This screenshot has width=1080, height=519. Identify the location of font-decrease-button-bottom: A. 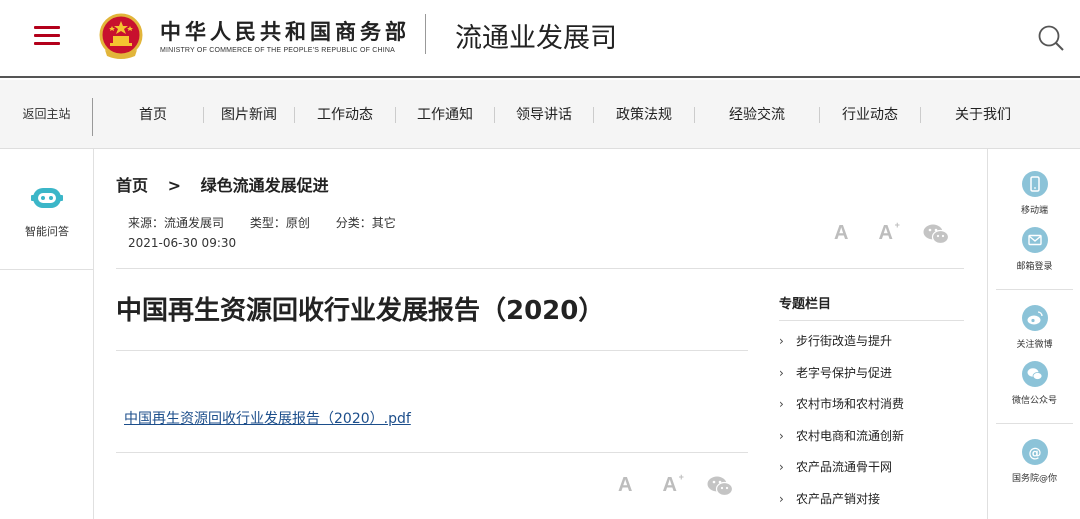
(625, 485).